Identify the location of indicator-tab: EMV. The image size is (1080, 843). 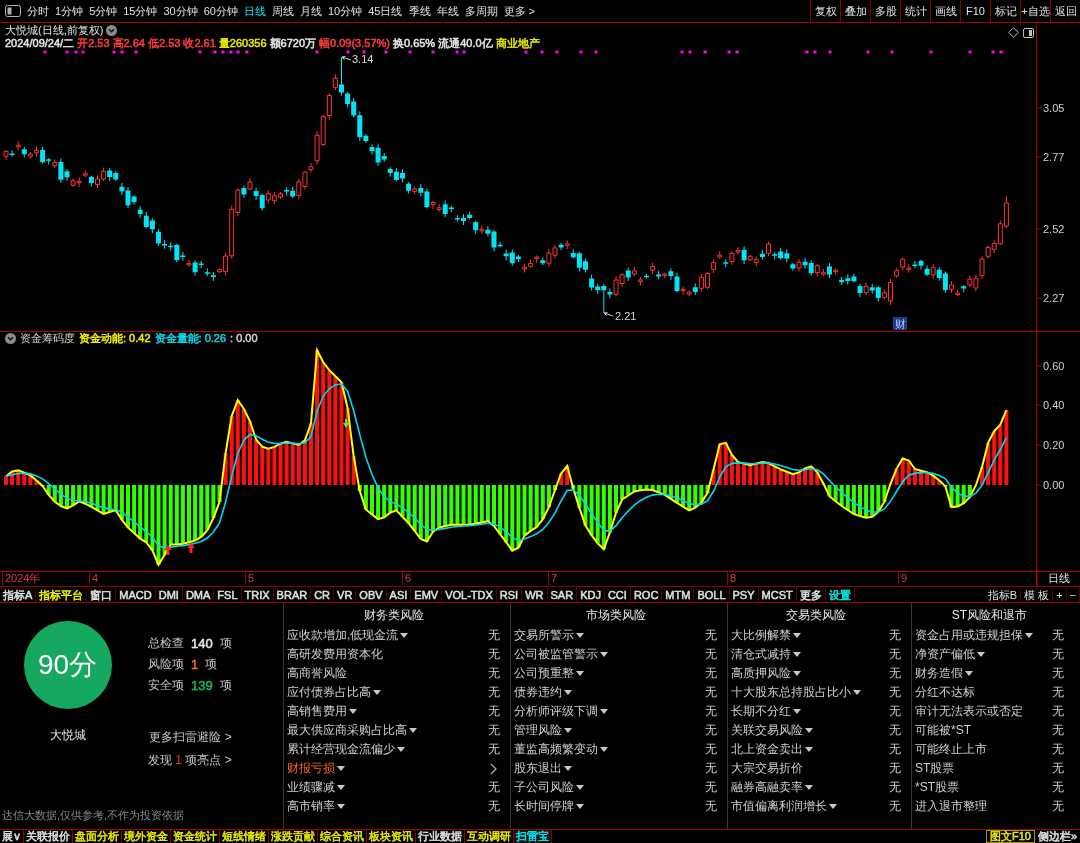
(427, 594).